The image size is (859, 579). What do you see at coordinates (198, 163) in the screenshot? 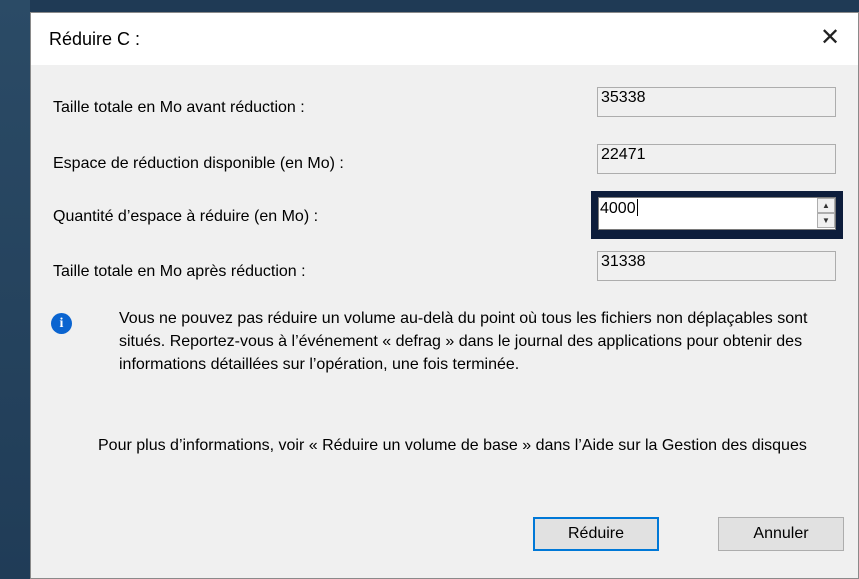
I see `available-space-label: Espace de réduction disponible (en Mo) :` at bounding box center [198, 163].